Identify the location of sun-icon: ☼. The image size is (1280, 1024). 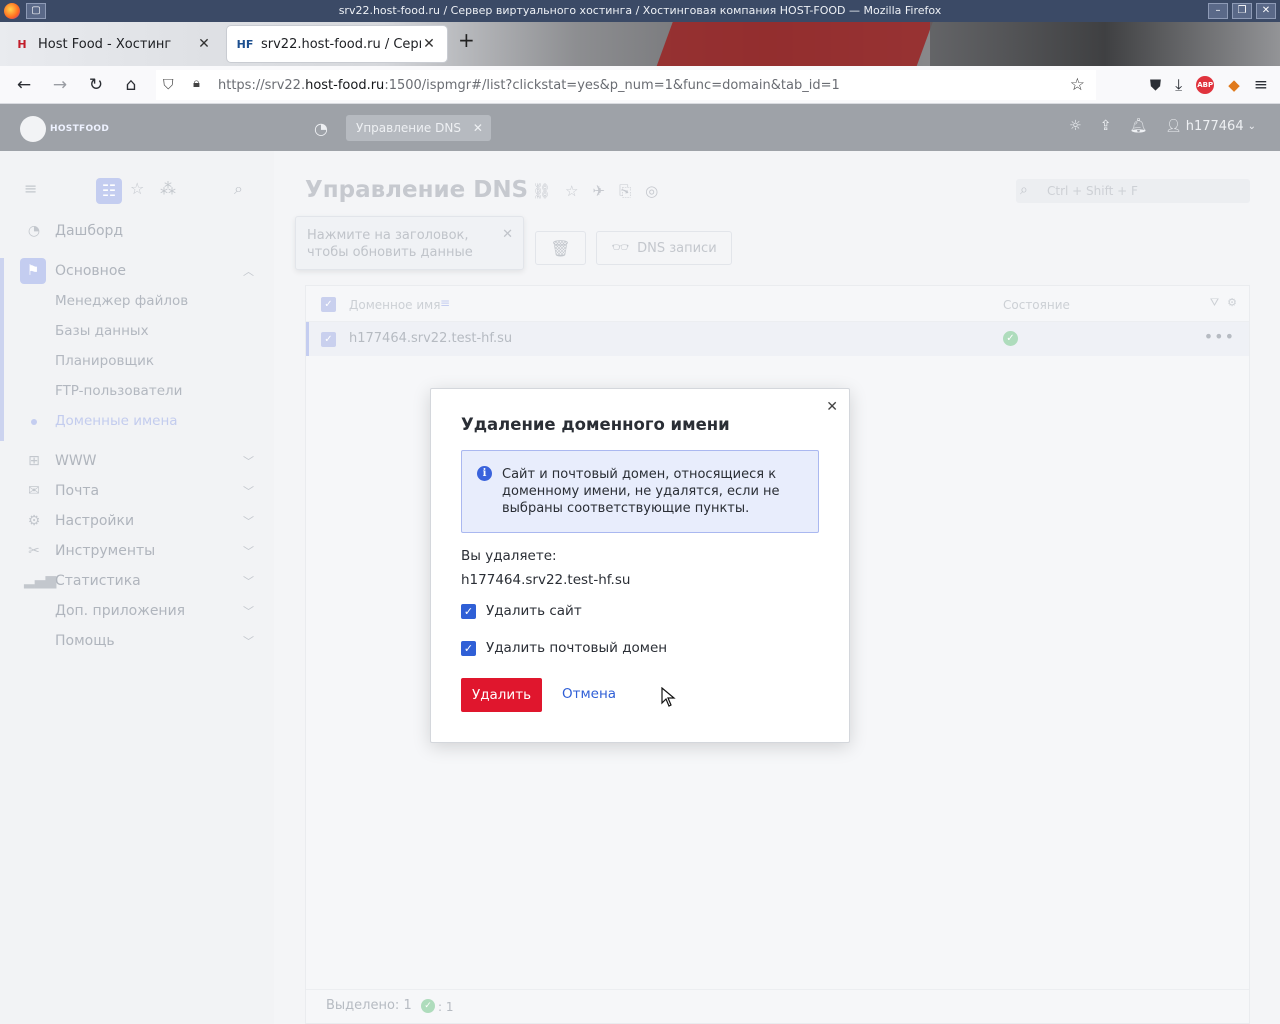
(1075, 126).